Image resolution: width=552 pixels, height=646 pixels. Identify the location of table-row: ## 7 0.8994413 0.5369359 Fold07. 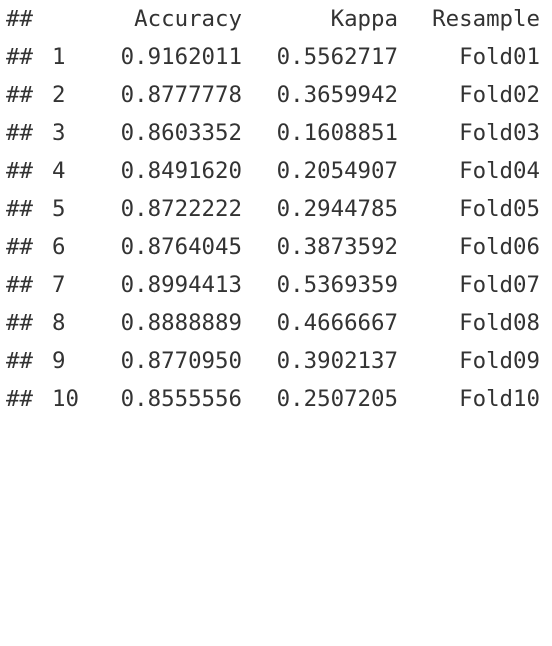
(273, 285).